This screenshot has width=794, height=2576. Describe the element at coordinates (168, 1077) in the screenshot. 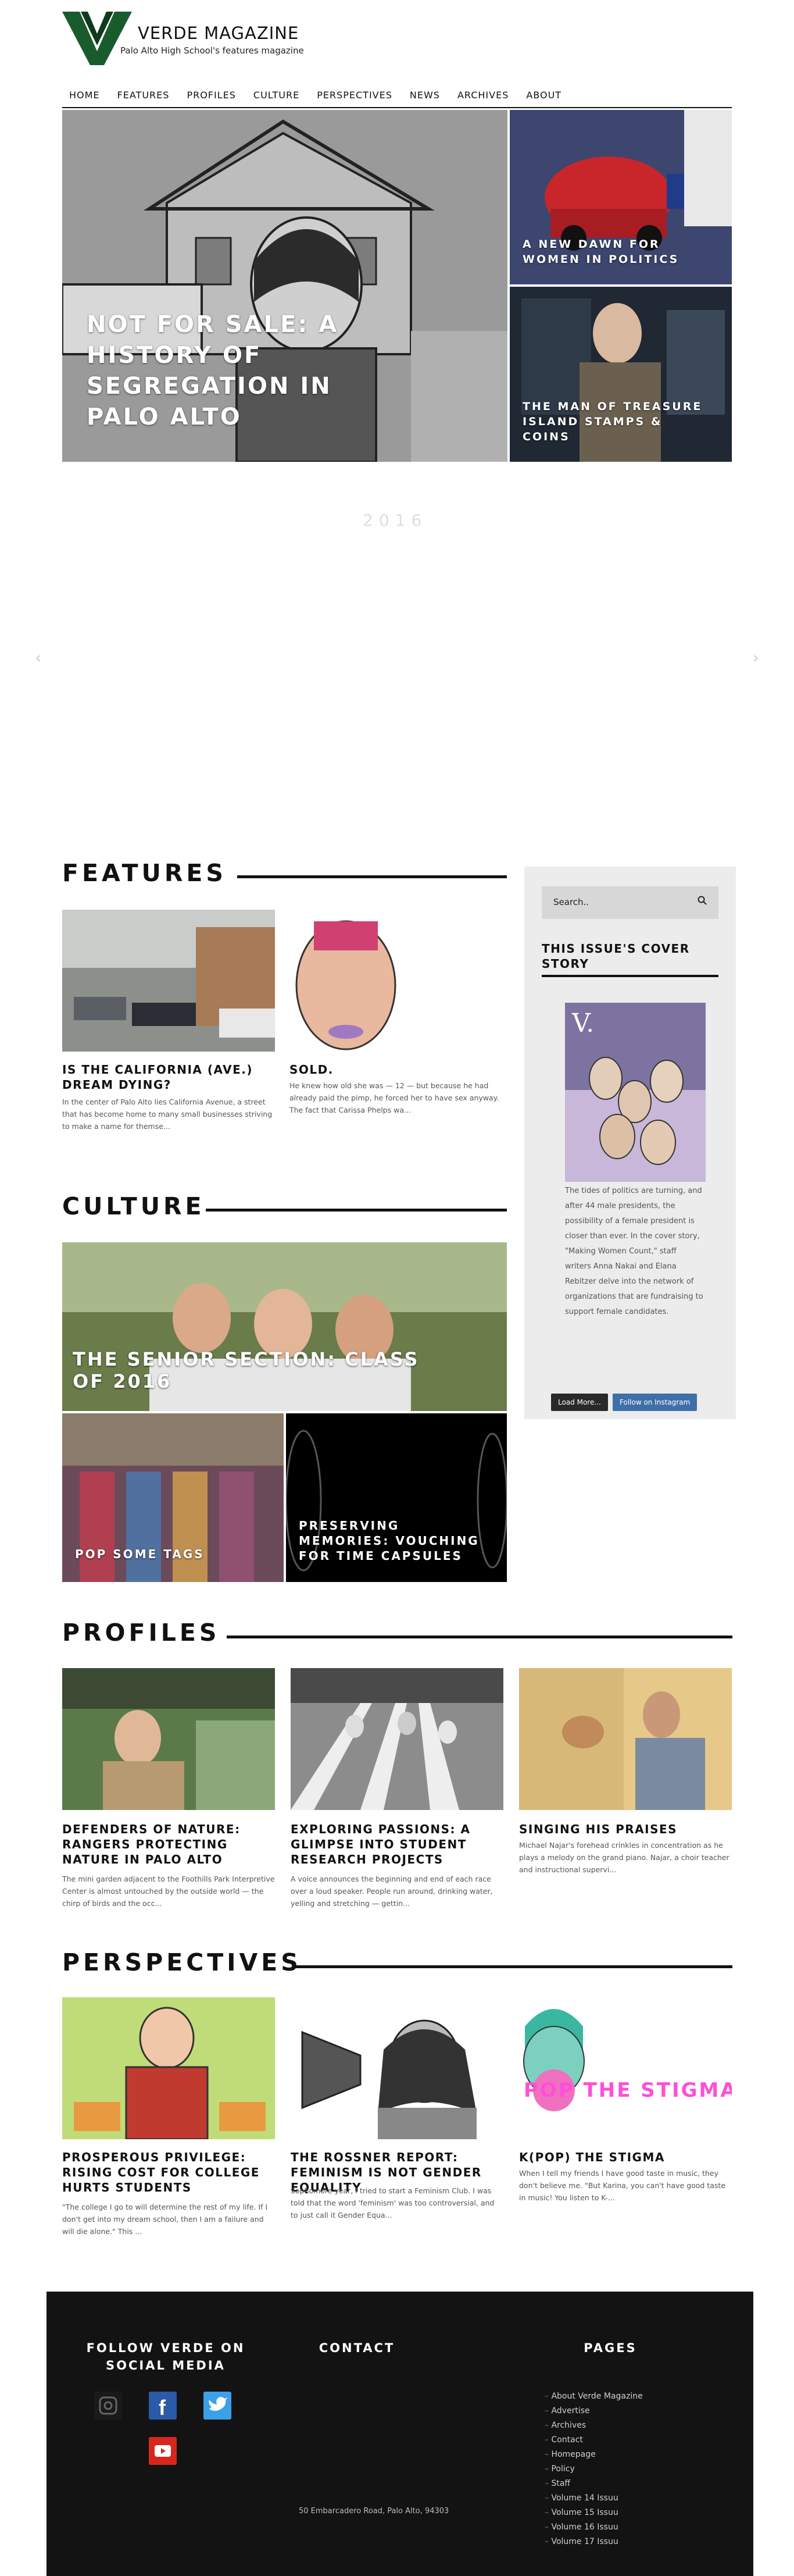

I see `features-card-1-title: IS THE CALIFORNIA (AVE.) DREAM DYING?` at that location.